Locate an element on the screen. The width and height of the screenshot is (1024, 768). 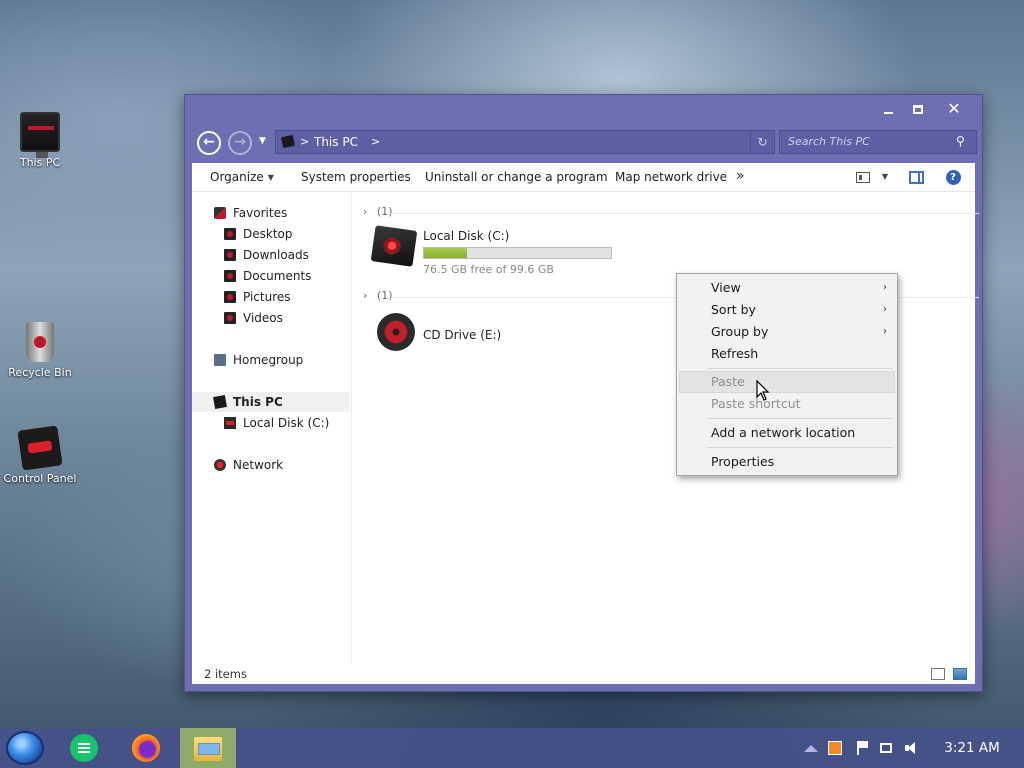
videos-folder-icon is located at coordinates (230, 318).